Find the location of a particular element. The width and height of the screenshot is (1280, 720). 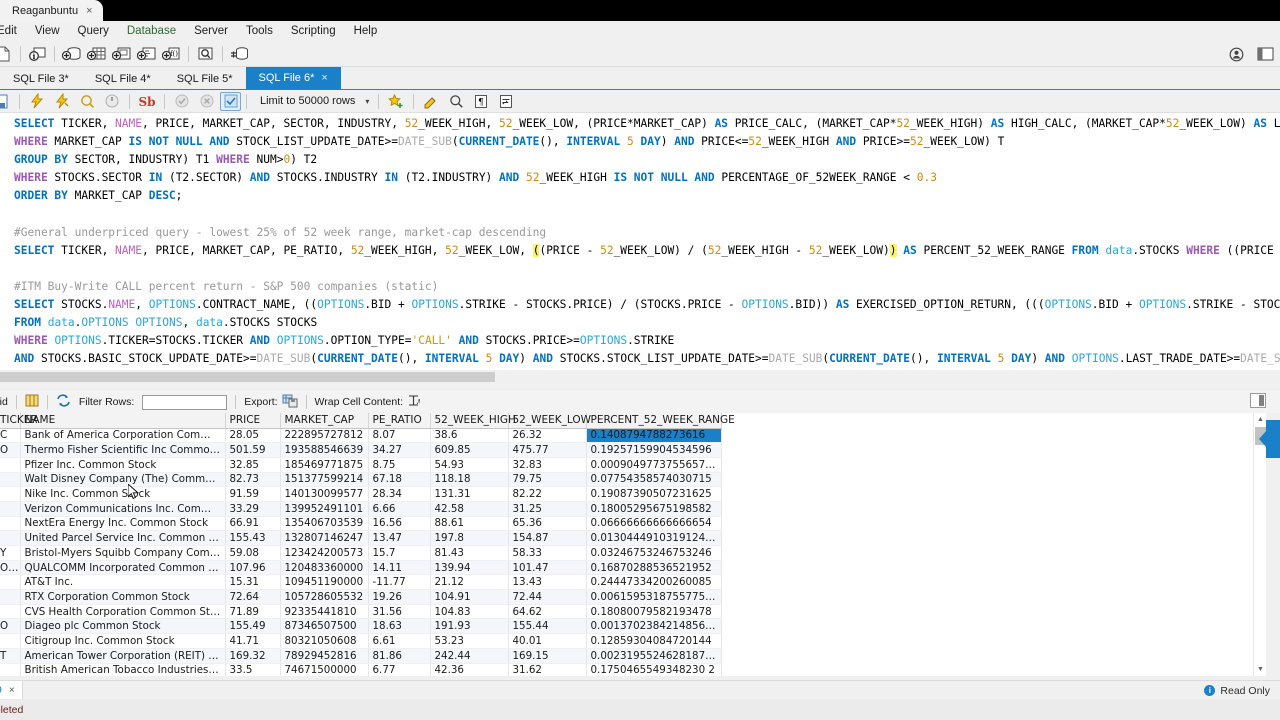

column-header-52-week-low: 52_WEEK_LOW is located at coordinates (549, 421).